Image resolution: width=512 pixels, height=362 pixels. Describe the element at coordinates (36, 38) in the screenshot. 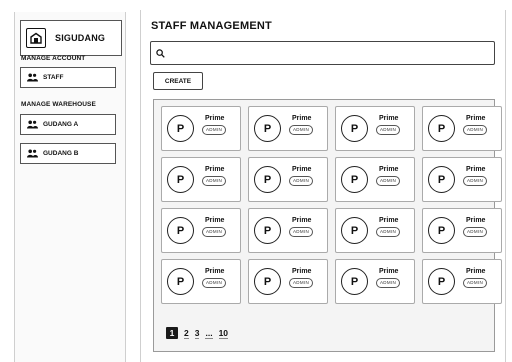

I see `warehouse-icon` at that location.